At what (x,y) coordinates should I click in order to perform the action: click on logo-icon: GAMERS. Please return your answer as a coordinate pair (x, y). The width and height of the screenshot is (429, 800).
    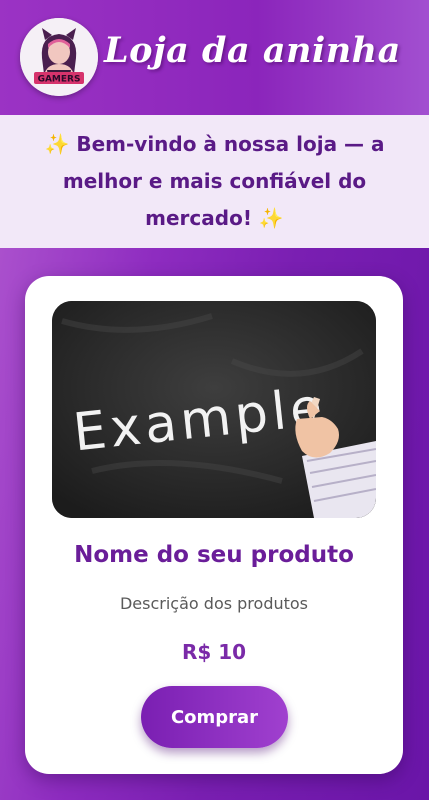
    Looking at the image, I should click on (59, 57).